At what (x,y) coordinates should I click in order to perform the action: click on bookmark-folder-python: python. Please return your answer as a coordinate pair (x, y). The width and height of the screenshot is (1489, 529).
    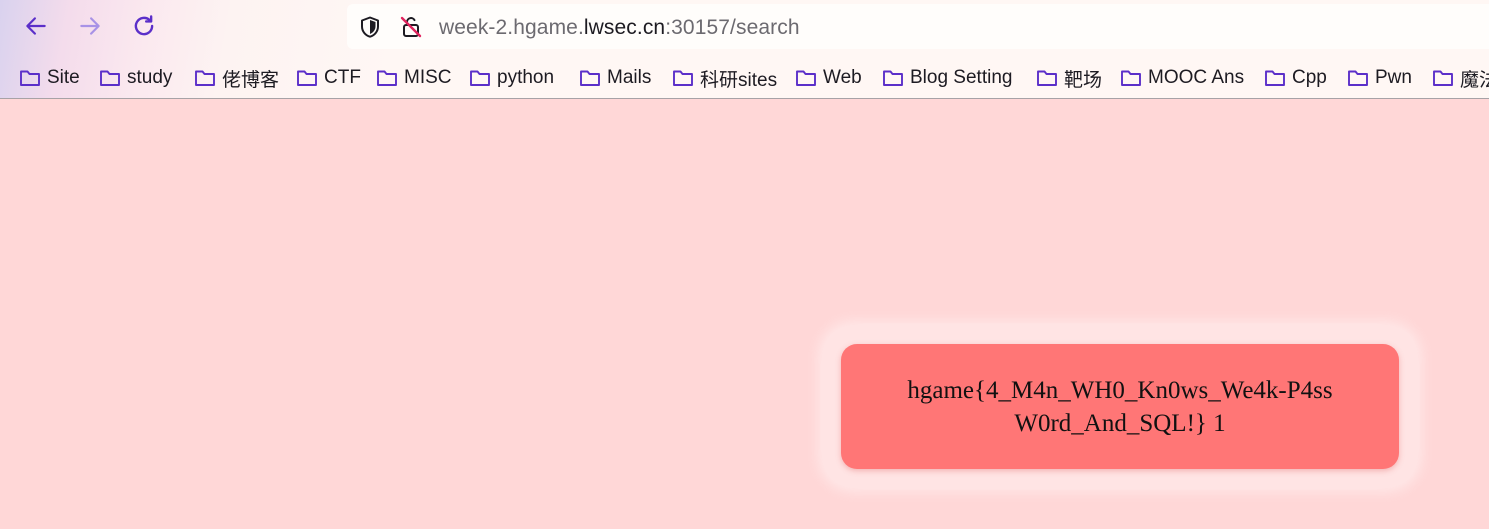
    Looking at the image, I should click on (511, 78).